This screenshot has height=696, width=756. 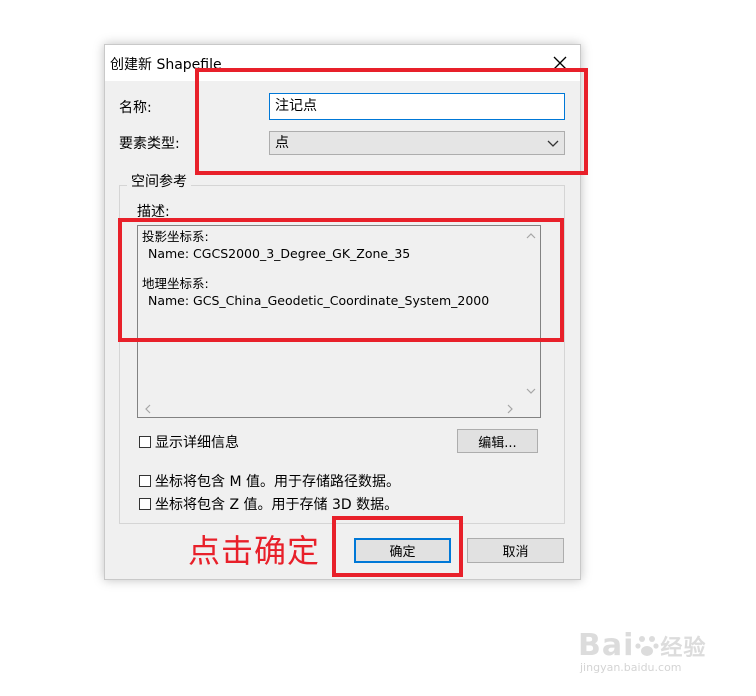 I want to click on spatial-reference-legend: 空间参考, so click(x=159, y=181).